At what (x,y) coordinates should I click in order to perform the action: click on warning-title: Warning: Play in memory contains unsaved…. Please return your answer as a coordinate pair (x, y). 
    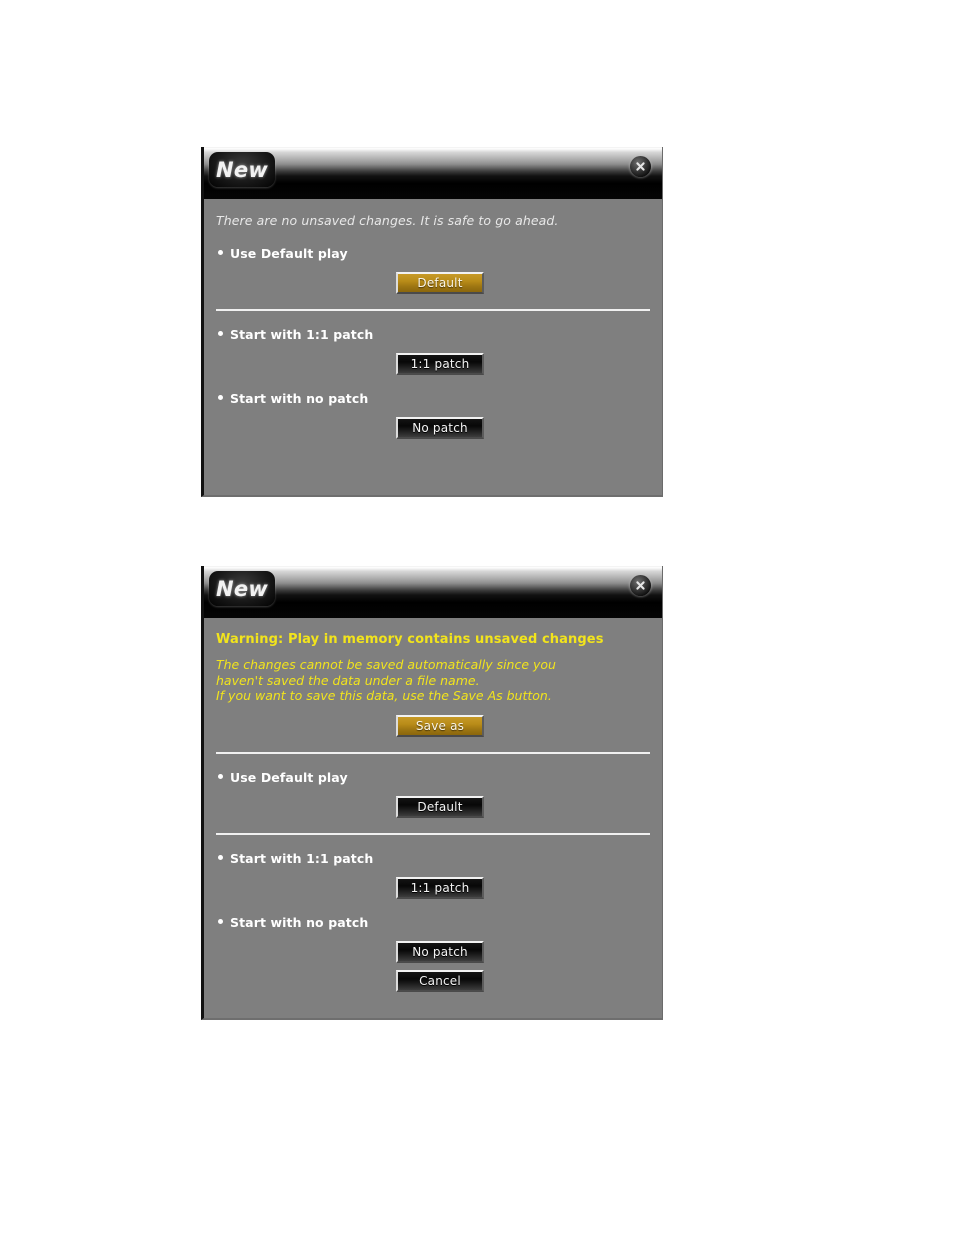
    Looking at the image, I should click on (410, 639).